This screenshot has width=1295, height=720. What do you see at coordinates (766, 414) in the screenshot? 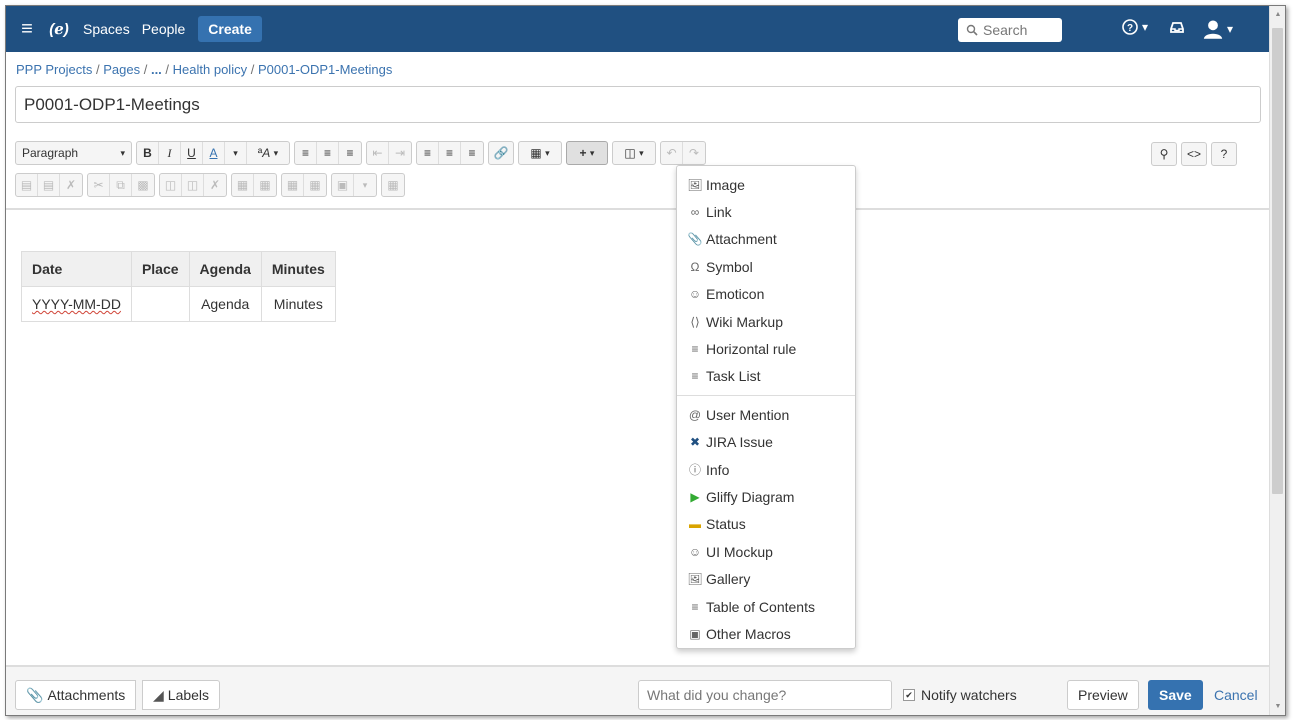
I see `menu-item-user-mention: @ User Mention` at bounding box center [766, 414].